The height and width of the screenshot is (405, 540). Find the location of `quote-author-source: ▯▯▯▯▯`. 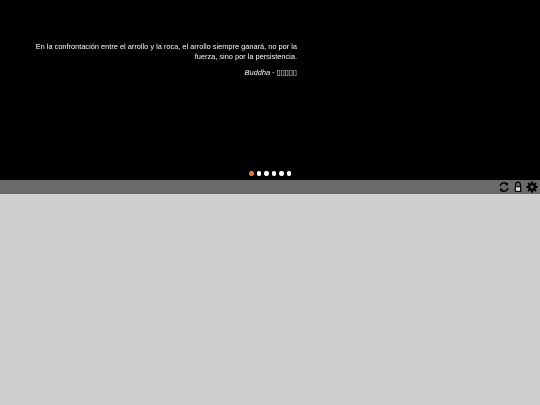

quote-author-source: ▯▯▯▯▯ is located at coordinates (286, 72).